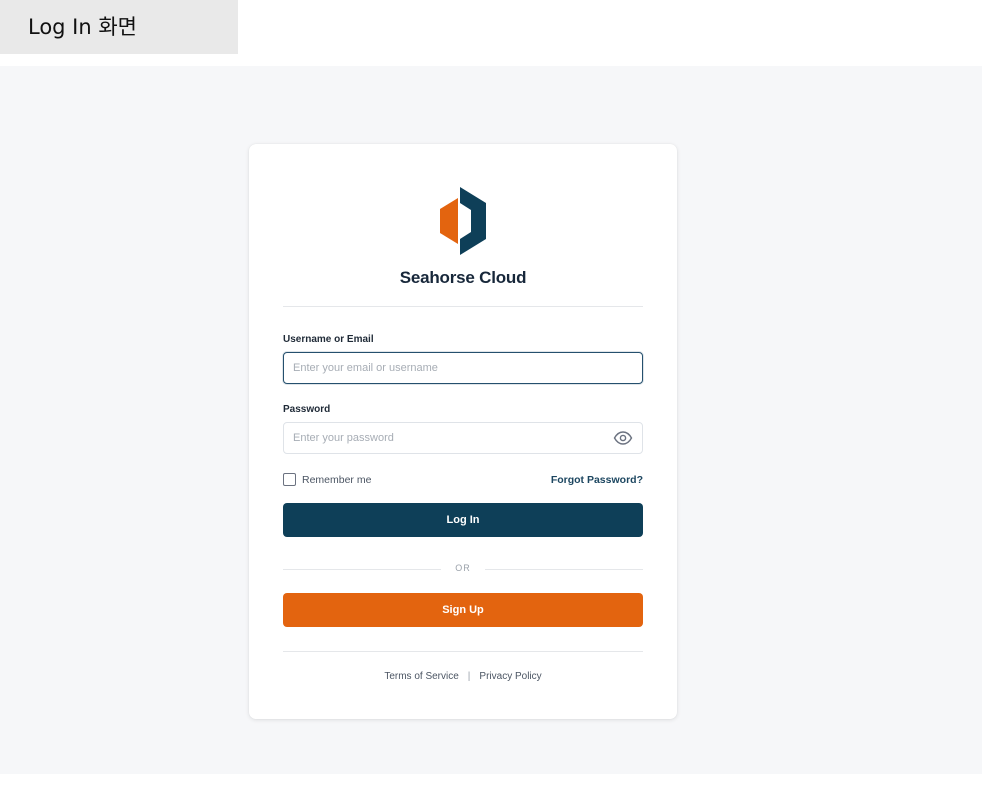 Image resolution: width=982 pixels, height=804 pixels. I want to click on screen-title: Log In 화면, so click(119, 27).